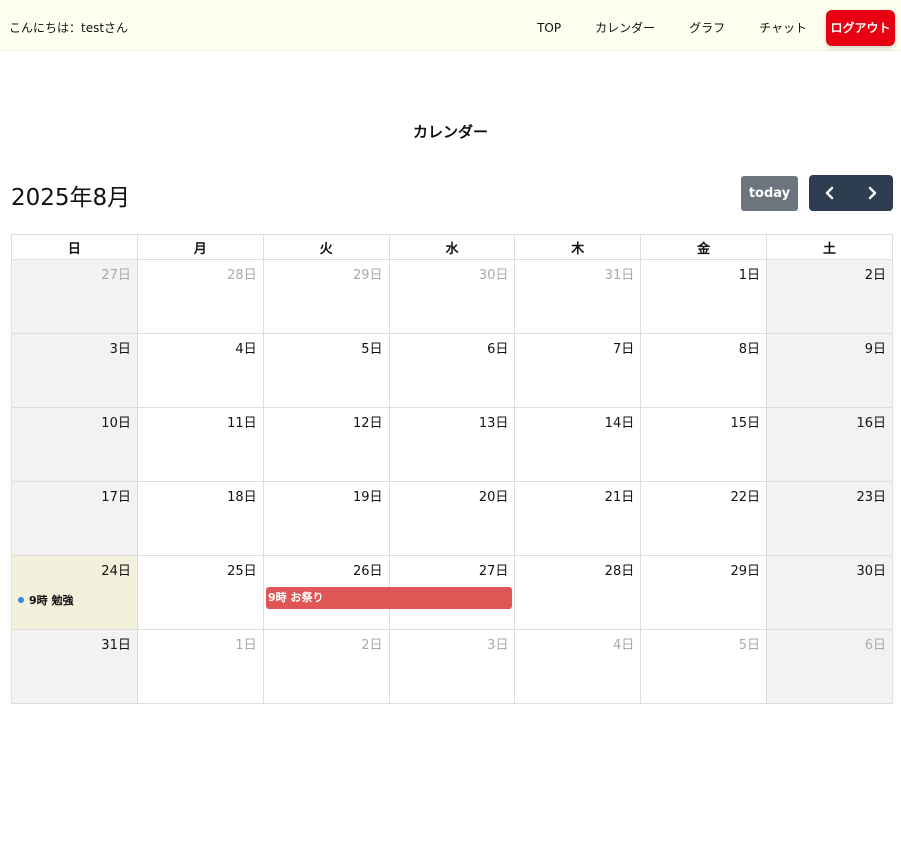 The image size is (901, 848). I want to click on day-number: 6日, so click(875, 645).